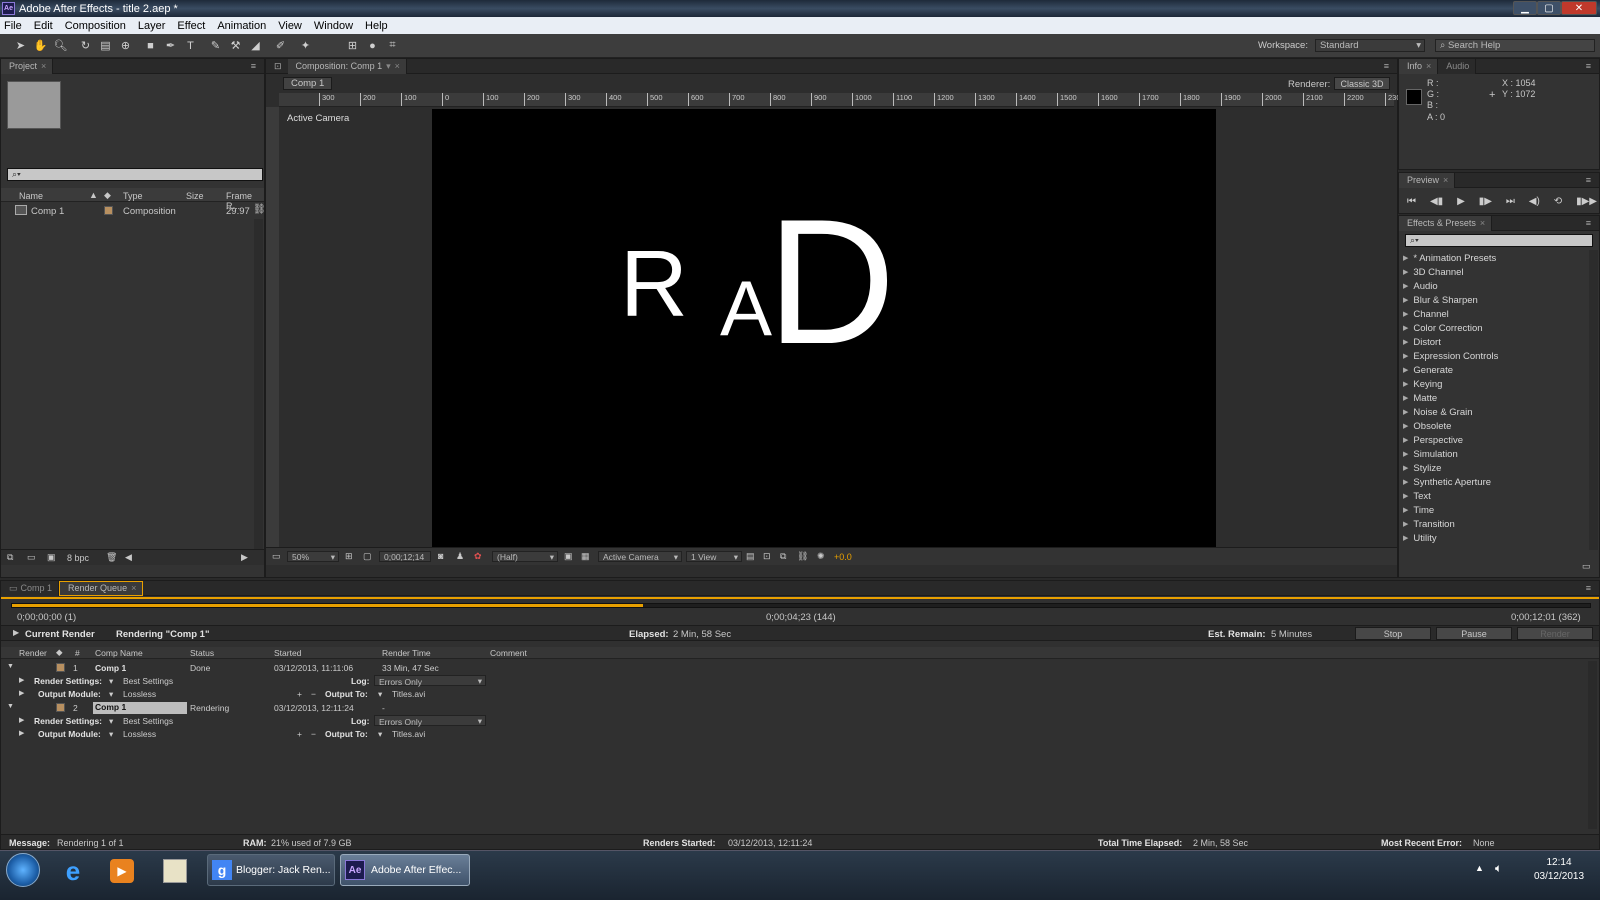 The width and height of the screenshot is (1600, 900). Describe the element at coordinates (27, 66) in the screenshot. I see `tab-project: Project ×` at that location.